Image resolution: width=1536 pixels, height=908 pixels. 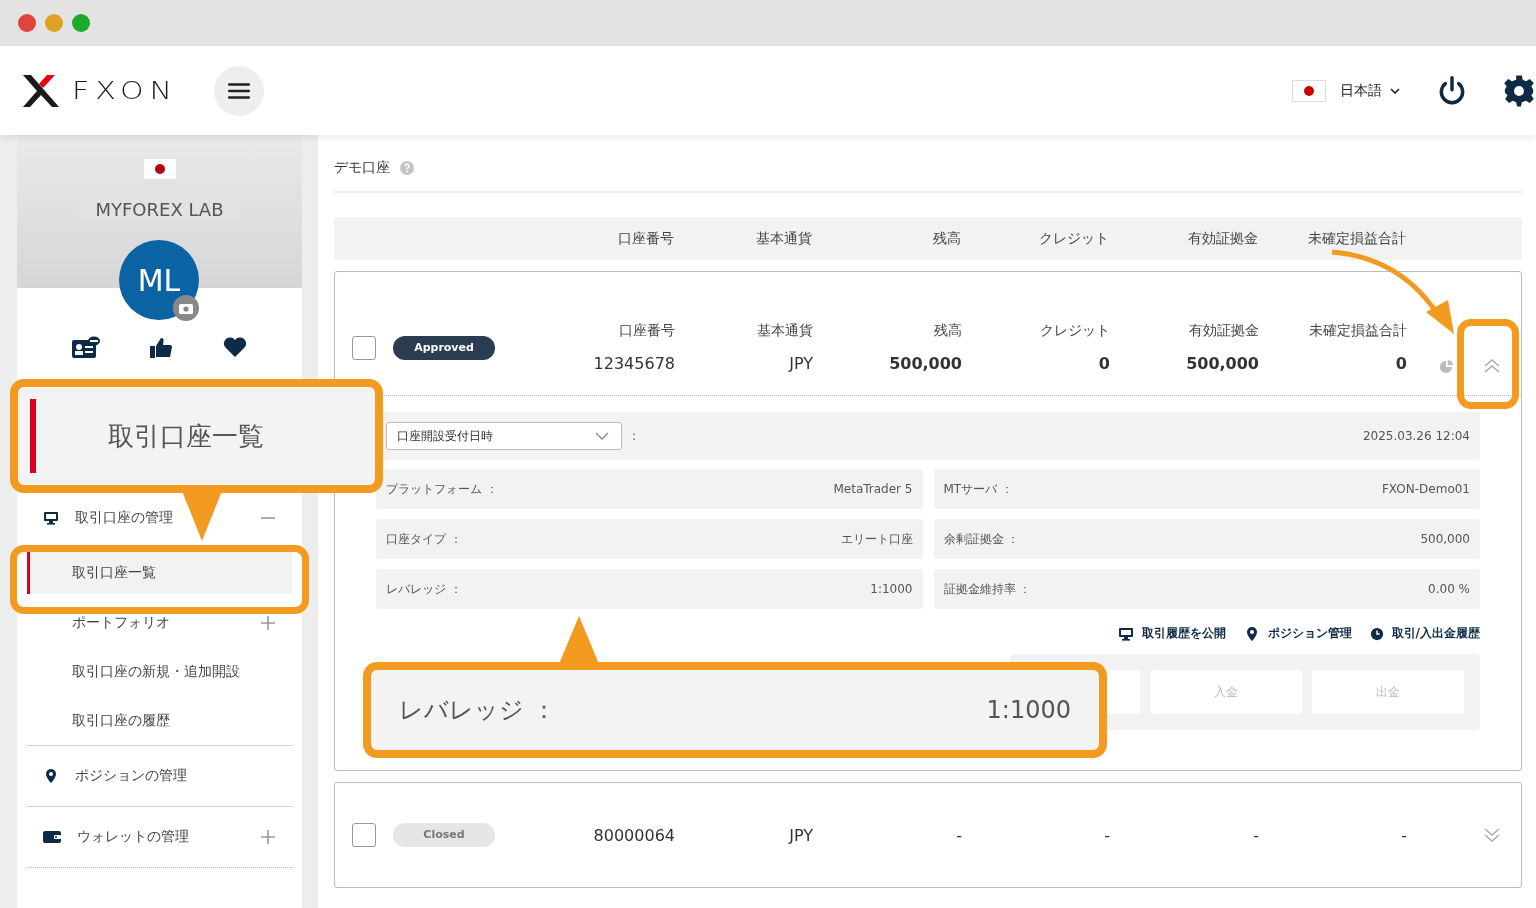 I want to click on double-chevron-down-icon, so click(x=1492, y=835).